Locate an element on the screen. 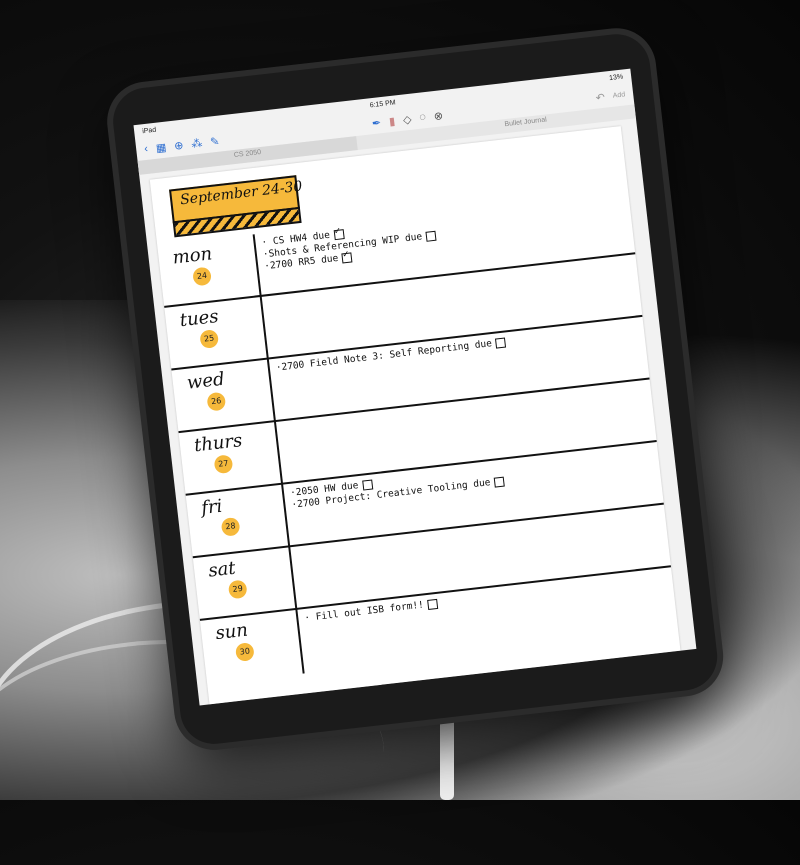 The height and width of the screenshot is (865, 800). add-button: Add is located at coordinates (618, 95).